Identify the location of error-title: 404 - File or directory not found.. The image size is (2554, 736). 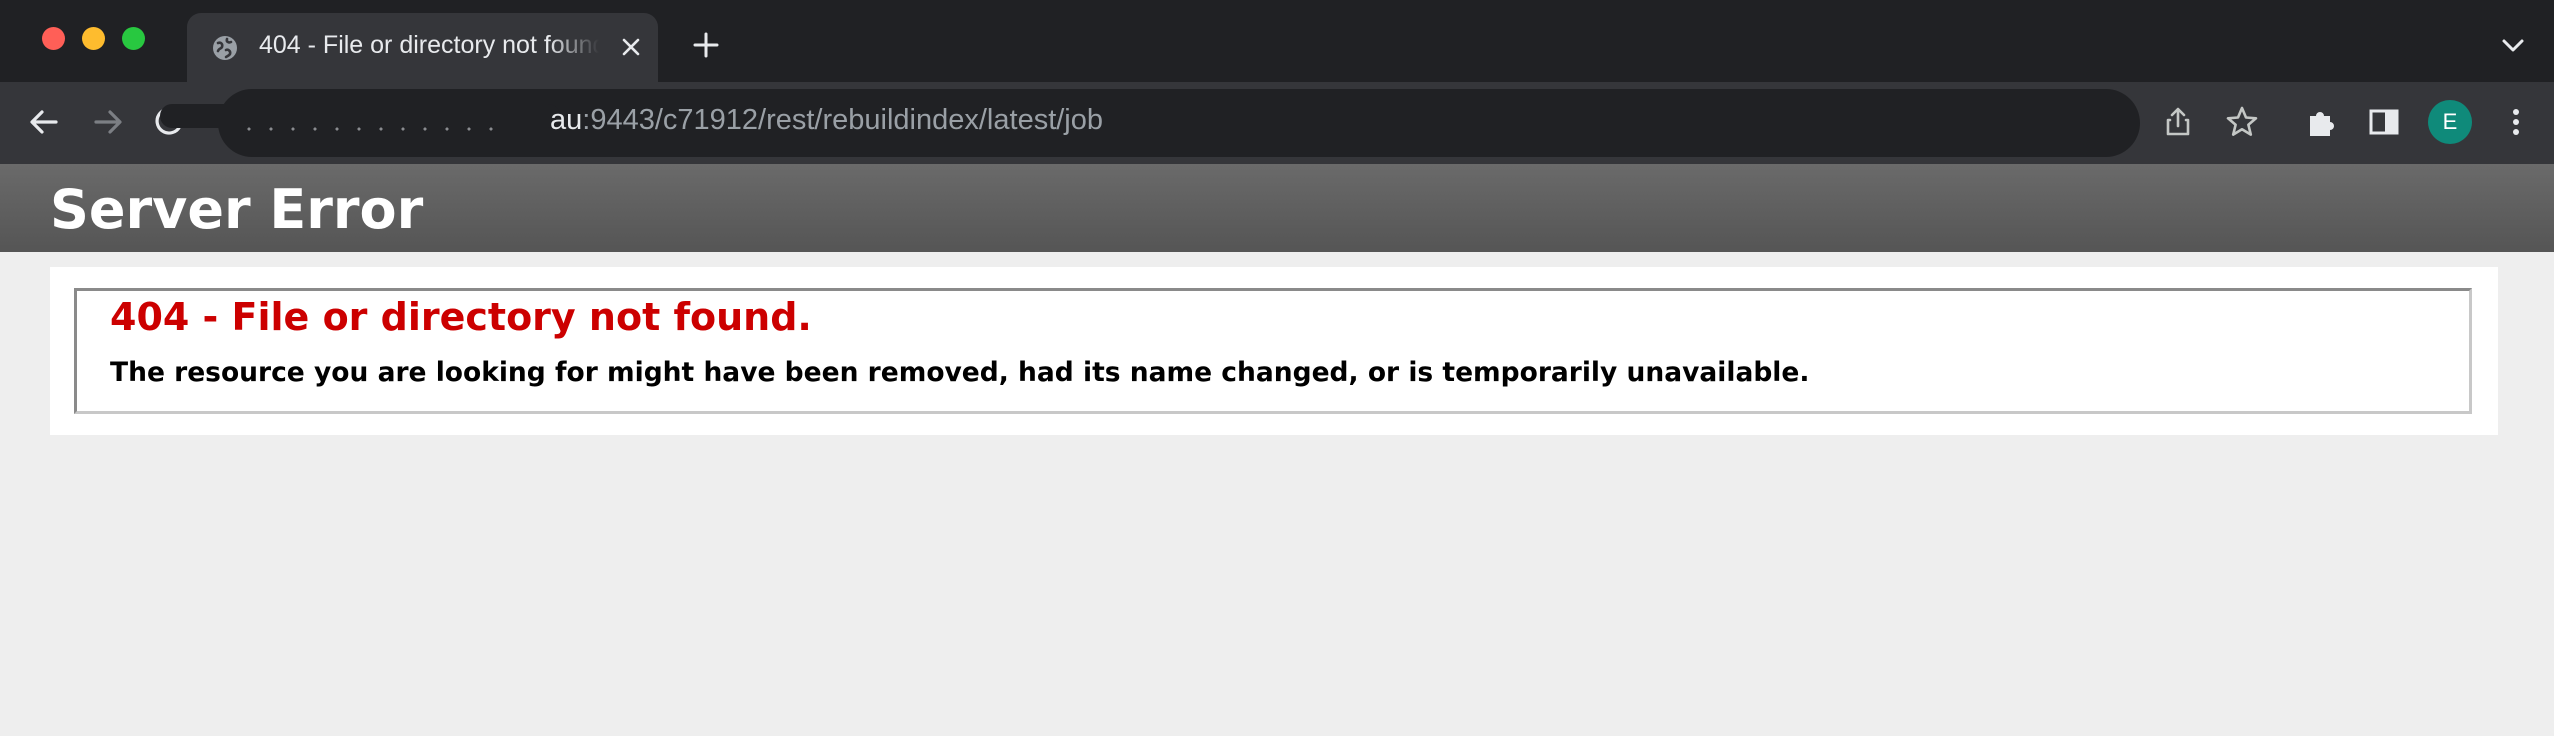
(461, 317).